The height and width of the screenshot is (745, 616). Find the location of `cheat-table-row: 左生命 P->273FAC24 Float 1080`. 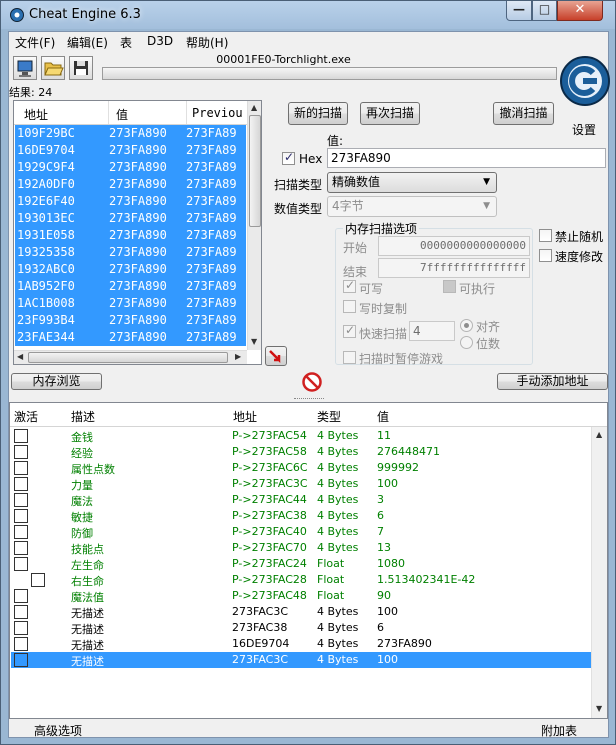

cheat-table-row: 左生命 P->273FAC24 Float 1080 is located at coordinates (301, 564).